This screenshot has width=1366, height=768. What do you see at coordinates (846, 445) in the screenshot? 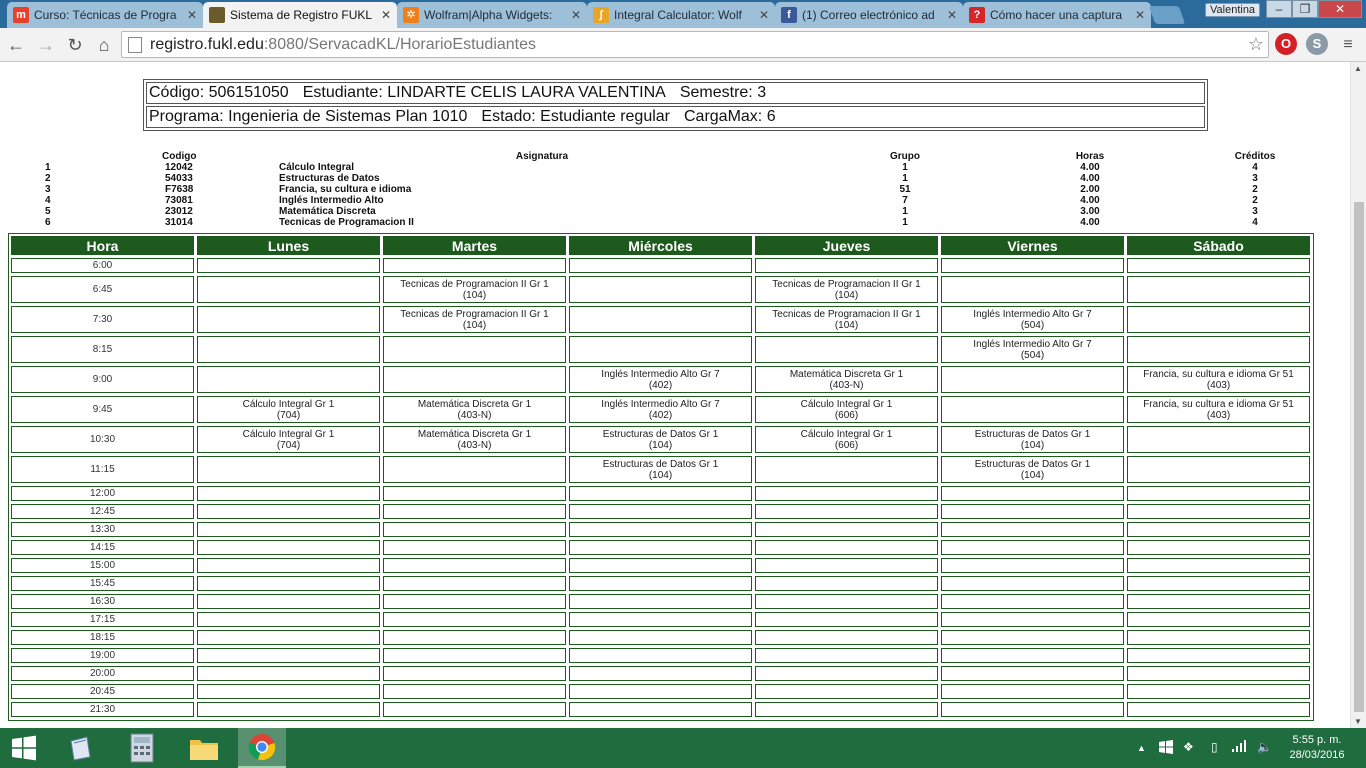
I see `class-room: (606)` at bounding box center [846, 445].